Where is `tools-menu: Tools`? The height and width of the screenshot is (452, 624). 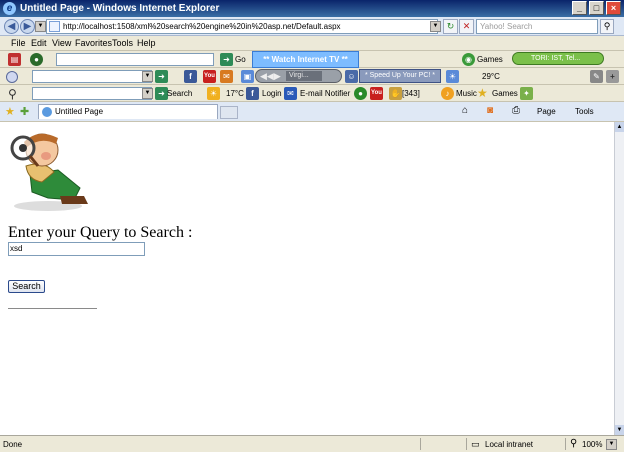
tools-menu: Tools is located at coordinates (584, 111).